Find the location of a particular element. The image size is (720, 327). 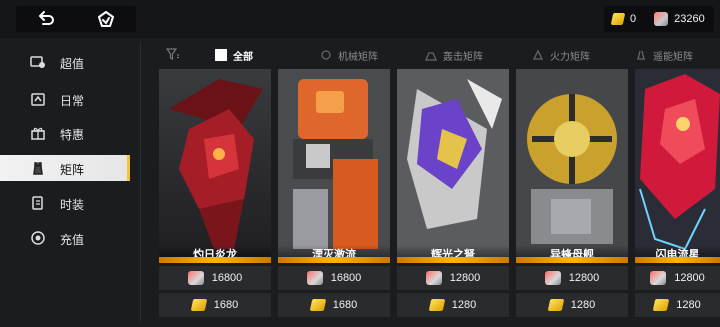

filter-tab-bombard: 轰击矩阵 is located at coordinates (454, 55).